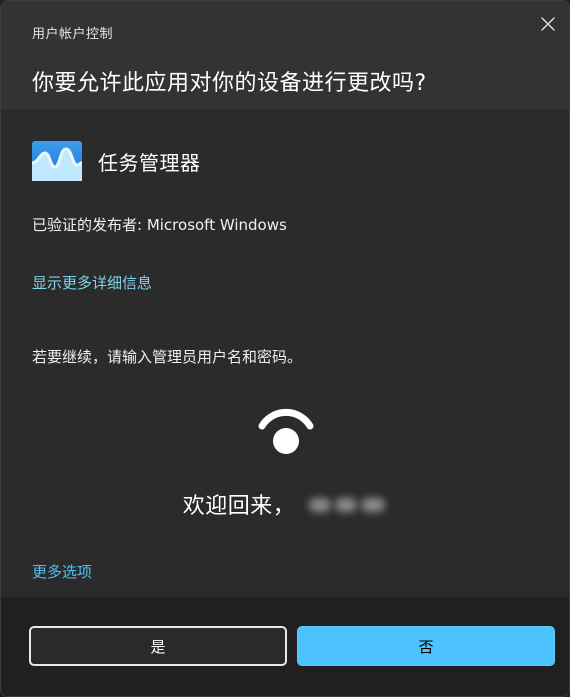  I want to click on more-options-link: 更多选项, so click(62, 571).